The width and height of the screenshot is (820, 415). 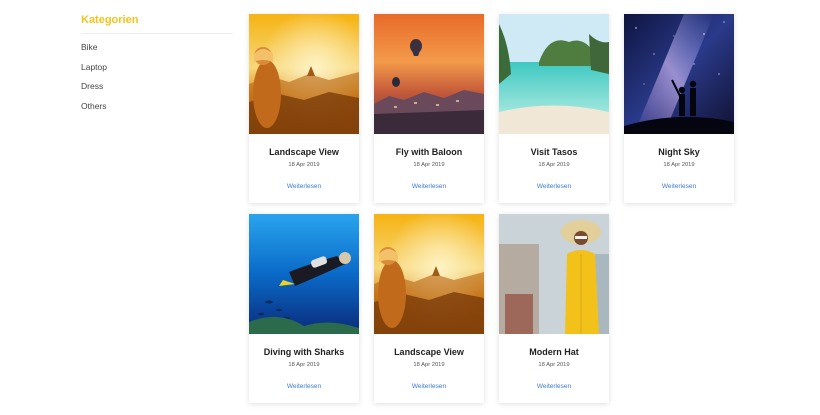 What do you see at coordinates (157, 68) in the screenshot?
I see `category-item-laptop: Laptop` at bounding box center [157, 68].